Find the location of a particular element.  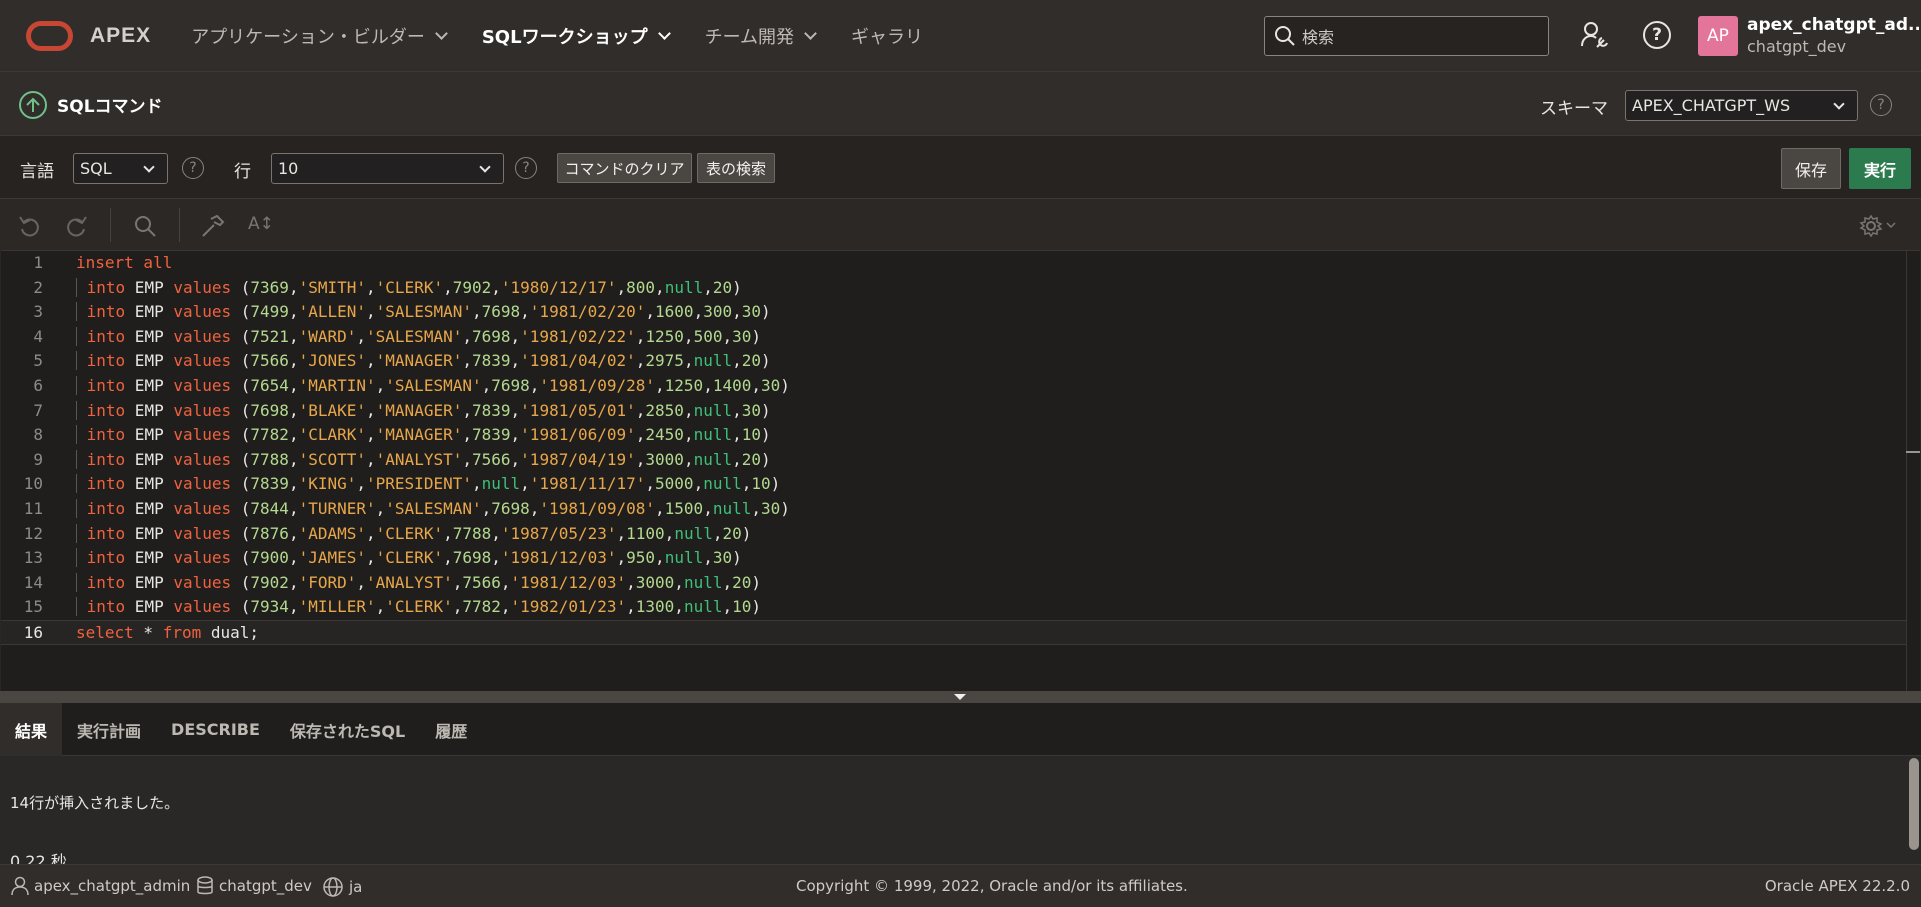

schema-help-icon: ? is located at coordinates (1881, 105).